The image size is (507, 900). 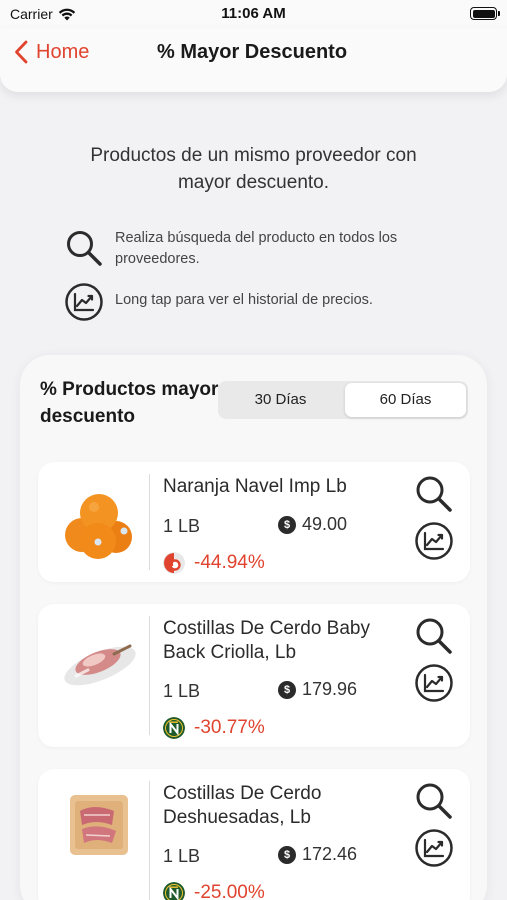 What do you see at coordinates (229, 562) in the screenshot?
I see `discount-percentage: -44.94%` at bounding box center [229, 562].